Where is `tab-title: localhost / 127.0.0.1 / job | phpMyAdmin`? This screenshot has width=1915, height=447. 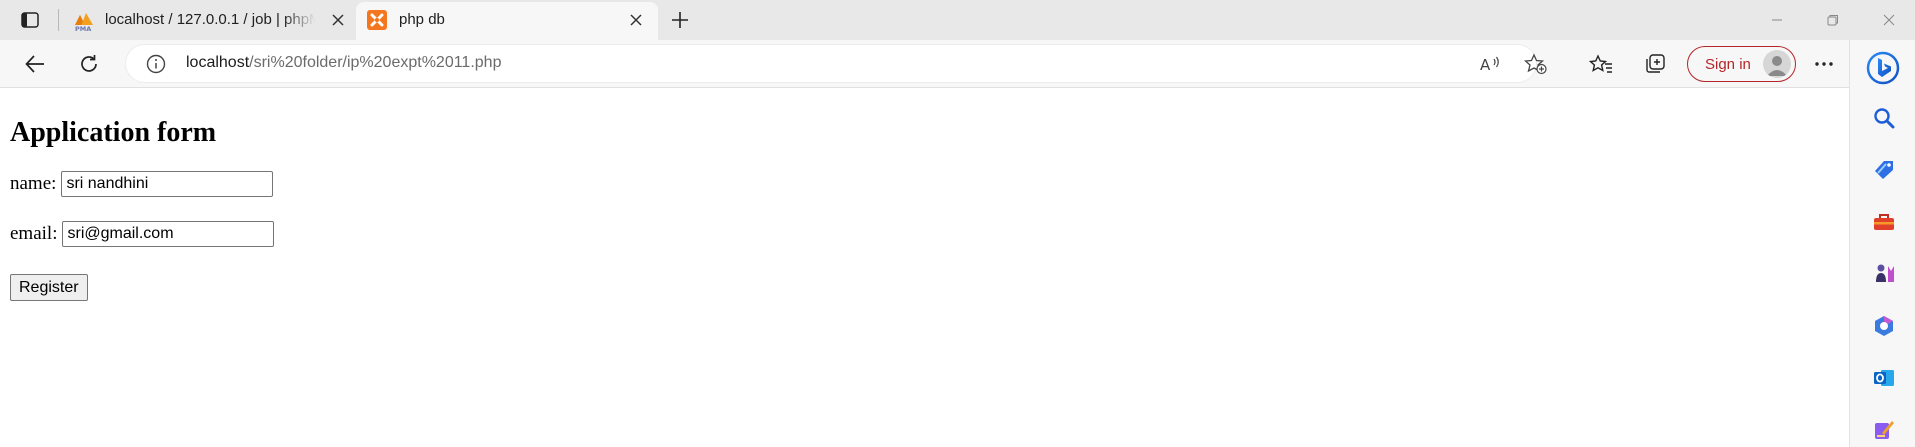 tab-title: localhost / 127.0.0.1 / job | phpMyAdmin is located at coordinates (210, 19).